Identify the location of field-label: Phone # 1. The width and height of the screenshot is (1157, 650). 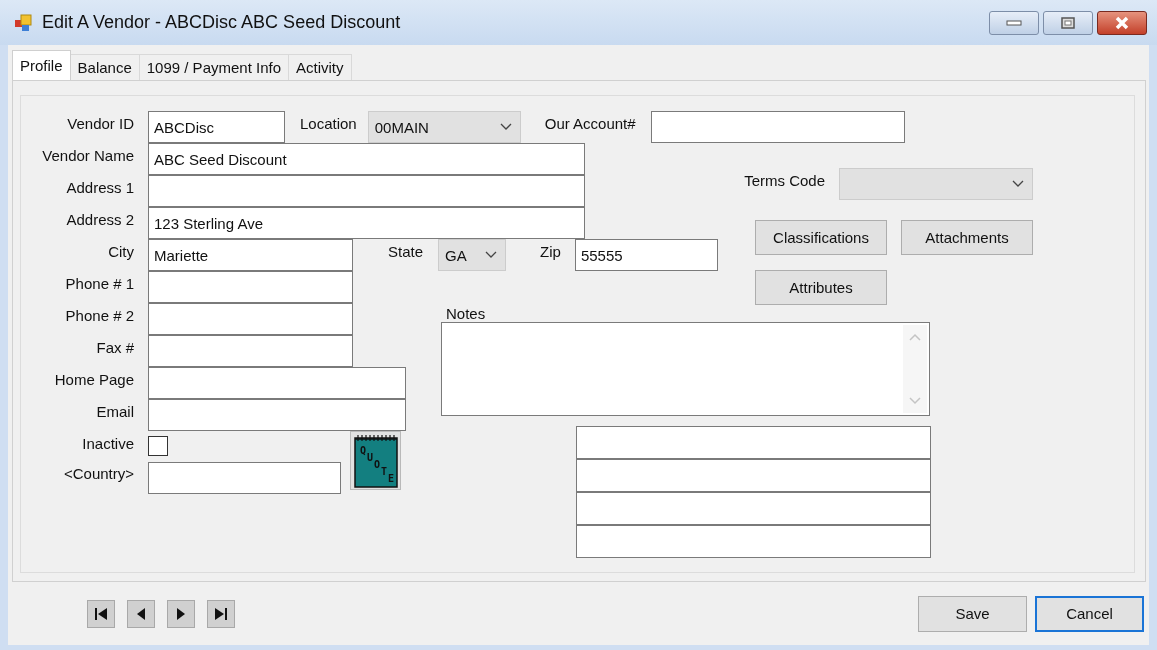
(100, 284).